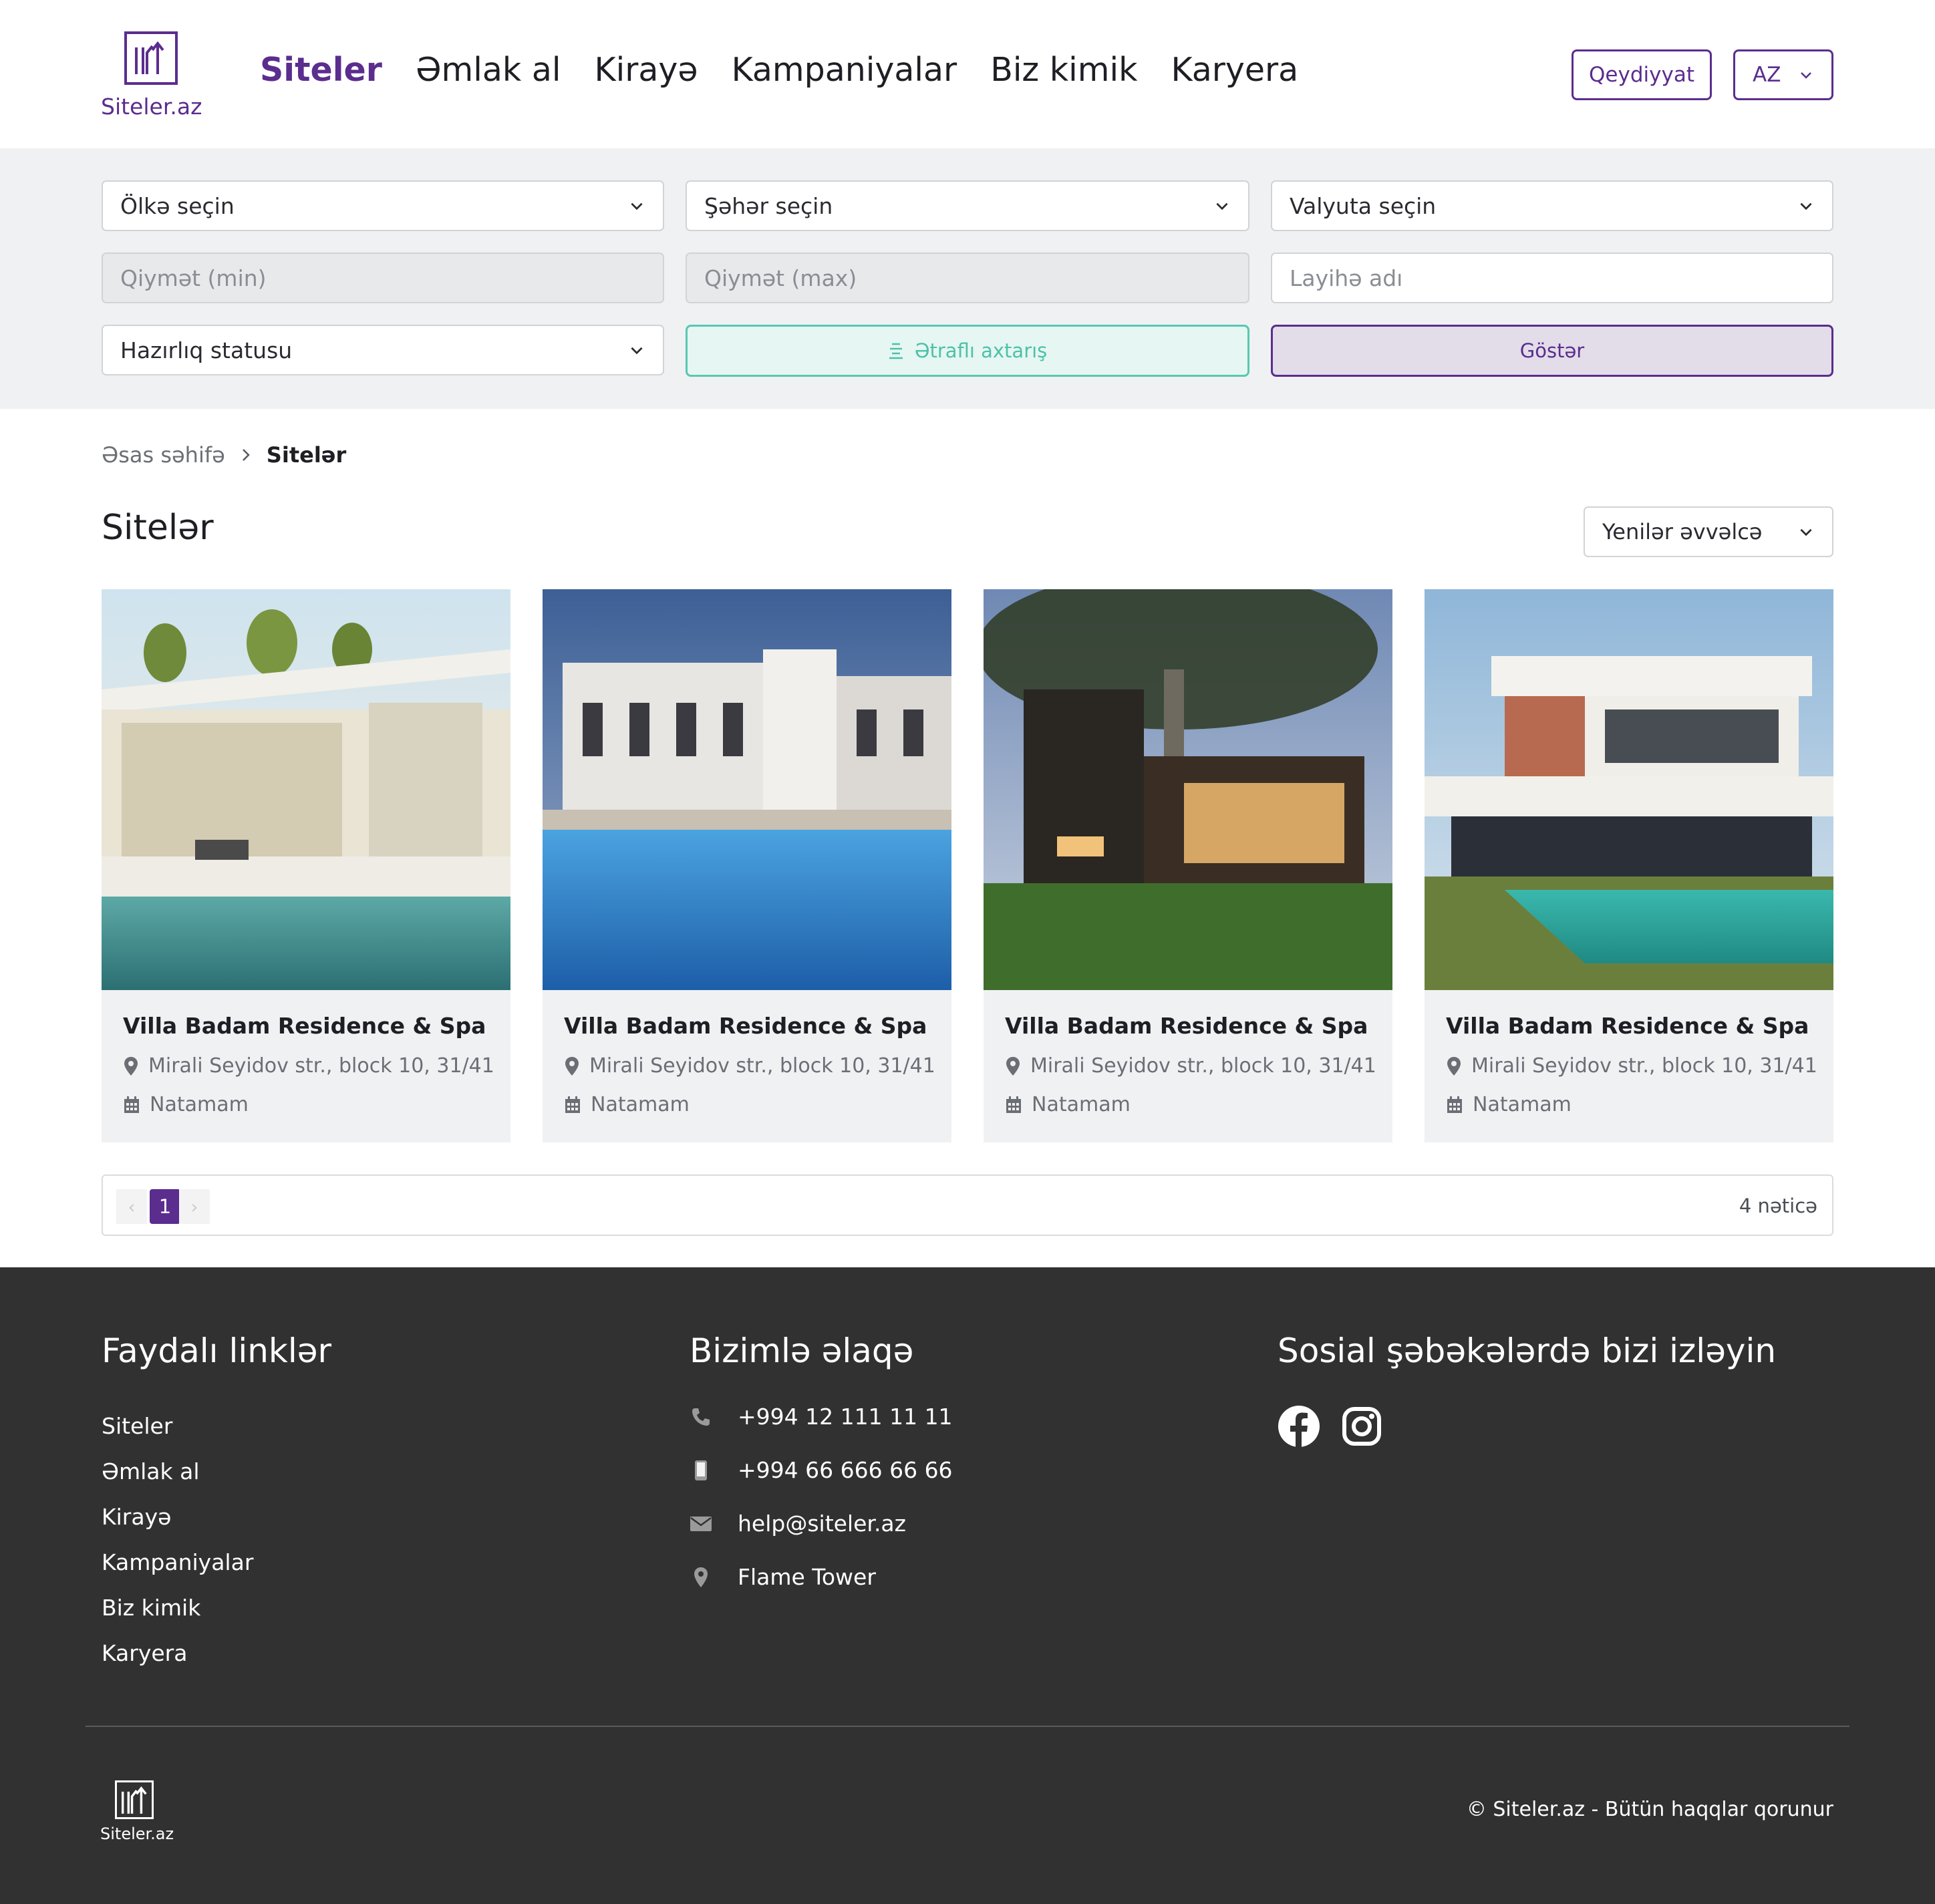 The width and height of the screenshot is (1935, 1904). I want to click on city-select: Şəhər seçin, so click(967, 205).